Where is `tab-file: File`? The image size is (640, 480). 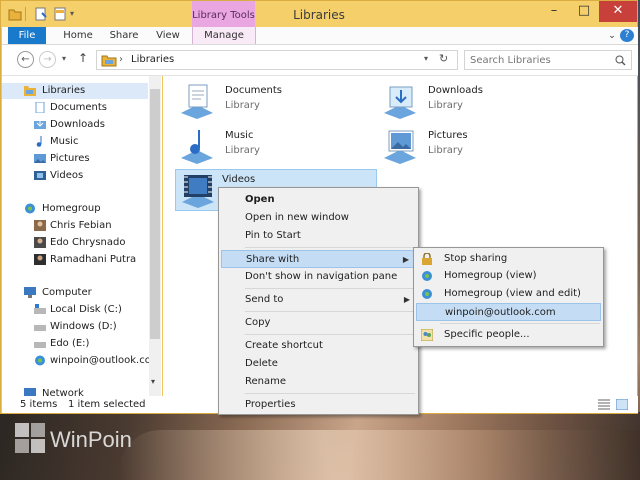
tab-file: File is located at coordinates (27, 35).